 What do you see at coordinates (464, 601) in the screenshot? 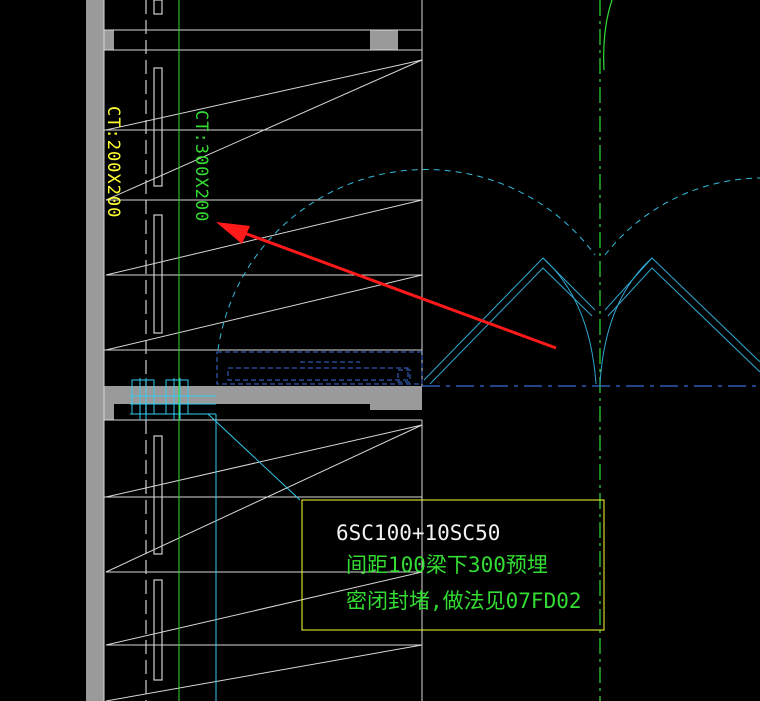
I see `note-line-3: 密闭封堵,做法见07FD02` at bounding box center [464, 601].